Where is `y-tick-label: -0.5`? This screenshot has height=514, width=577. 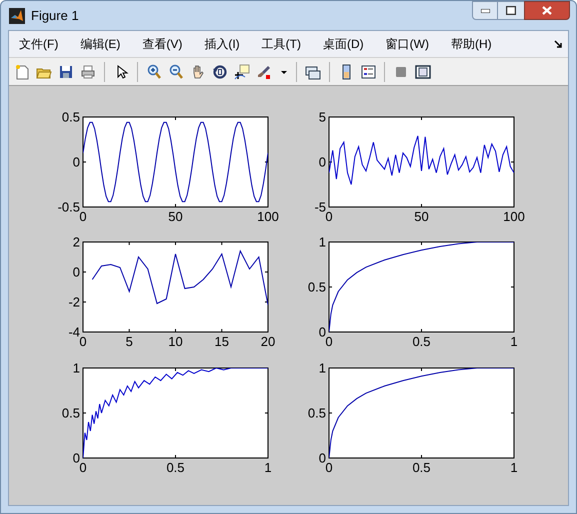
y-tick-label: -0.5 is located at coordinates (69, 207).